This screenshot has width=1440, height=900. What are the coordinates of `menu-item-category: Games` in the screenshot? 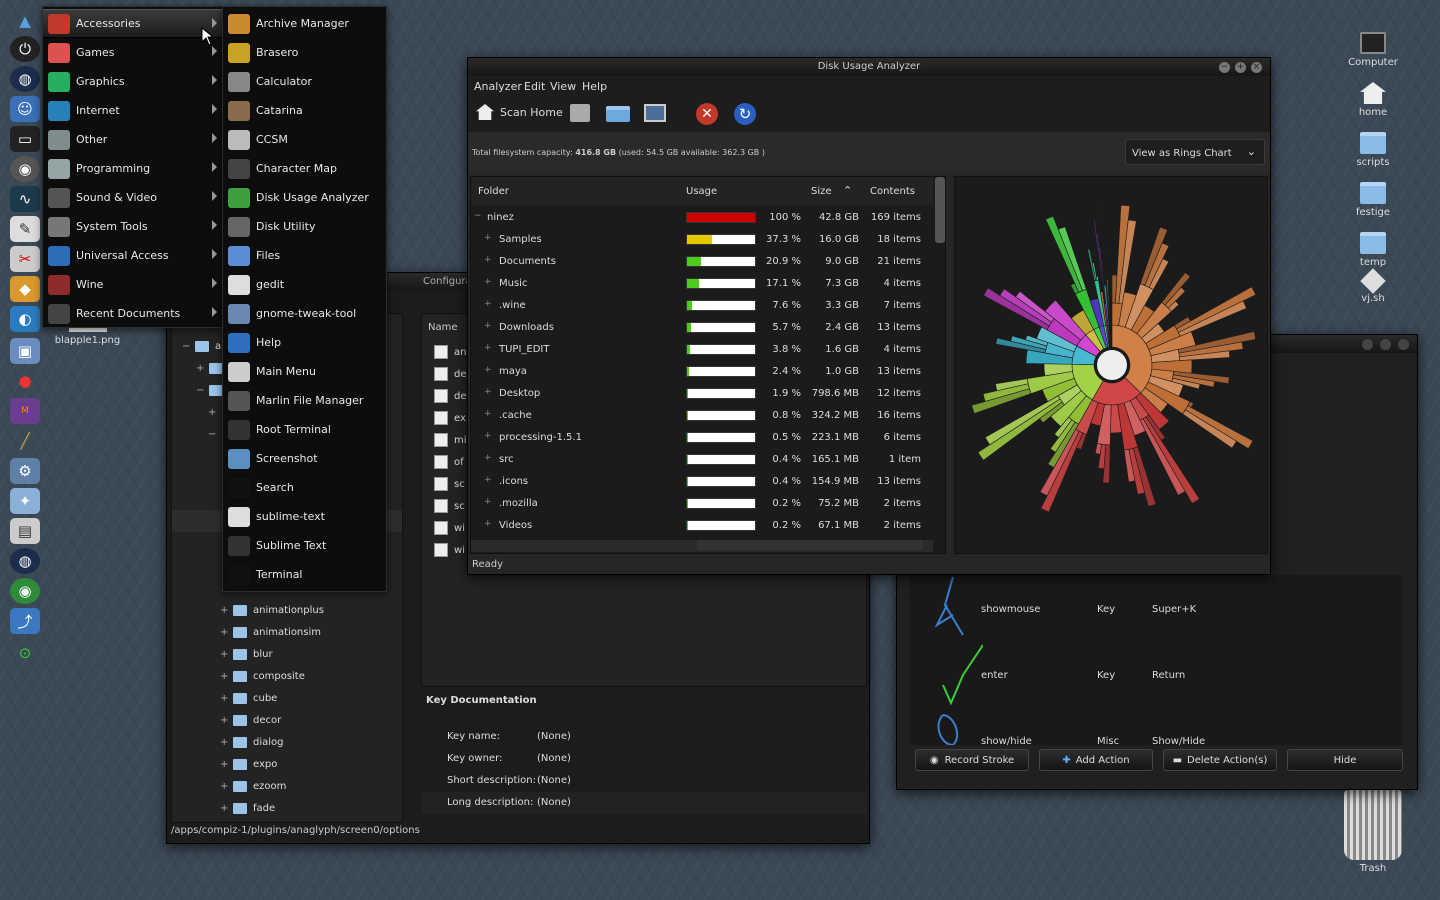 It's located at (133, 52).